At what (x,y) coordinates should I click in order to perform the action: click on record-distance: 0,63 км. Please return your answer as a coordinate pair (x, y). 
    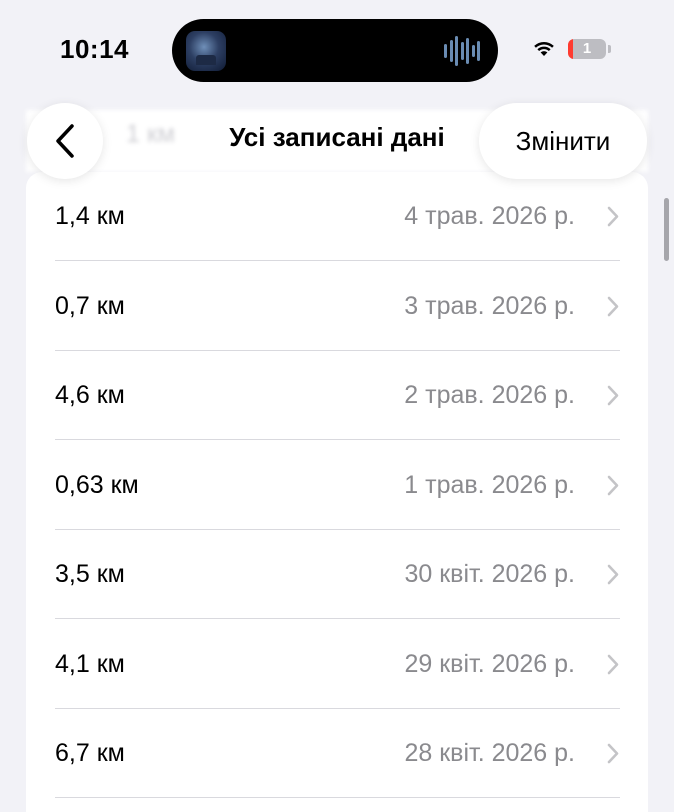
    Looking at the image, I should click on (97, 484).